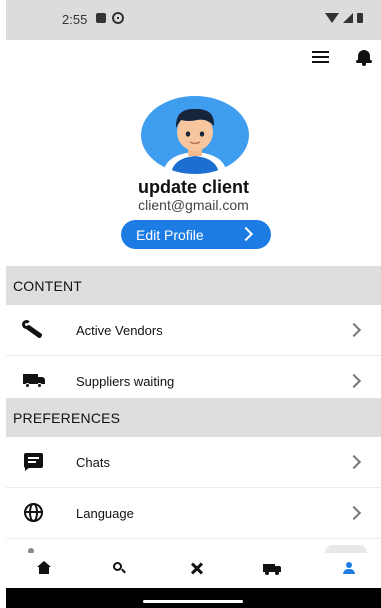 This screenshot has width=381, height=608. What do you see at coordinates (118, 18) in the screenshot?
I see `gps-icon` at bounding box center [118, 18].